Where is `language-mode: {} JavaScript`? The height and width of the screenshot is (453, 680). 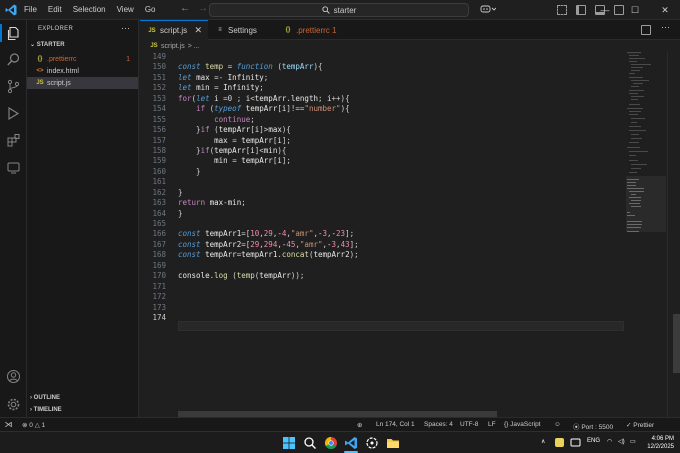 language-mode: {} JavaScript is located at coordinates (522, 424).